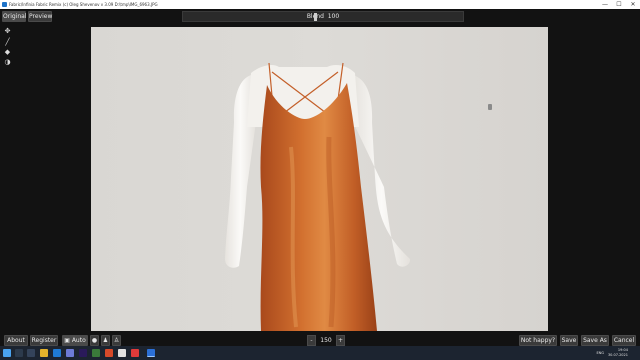  Describe the element at coordinates (44, 340) in the screenshot. I see `register-button: Register` at that location.